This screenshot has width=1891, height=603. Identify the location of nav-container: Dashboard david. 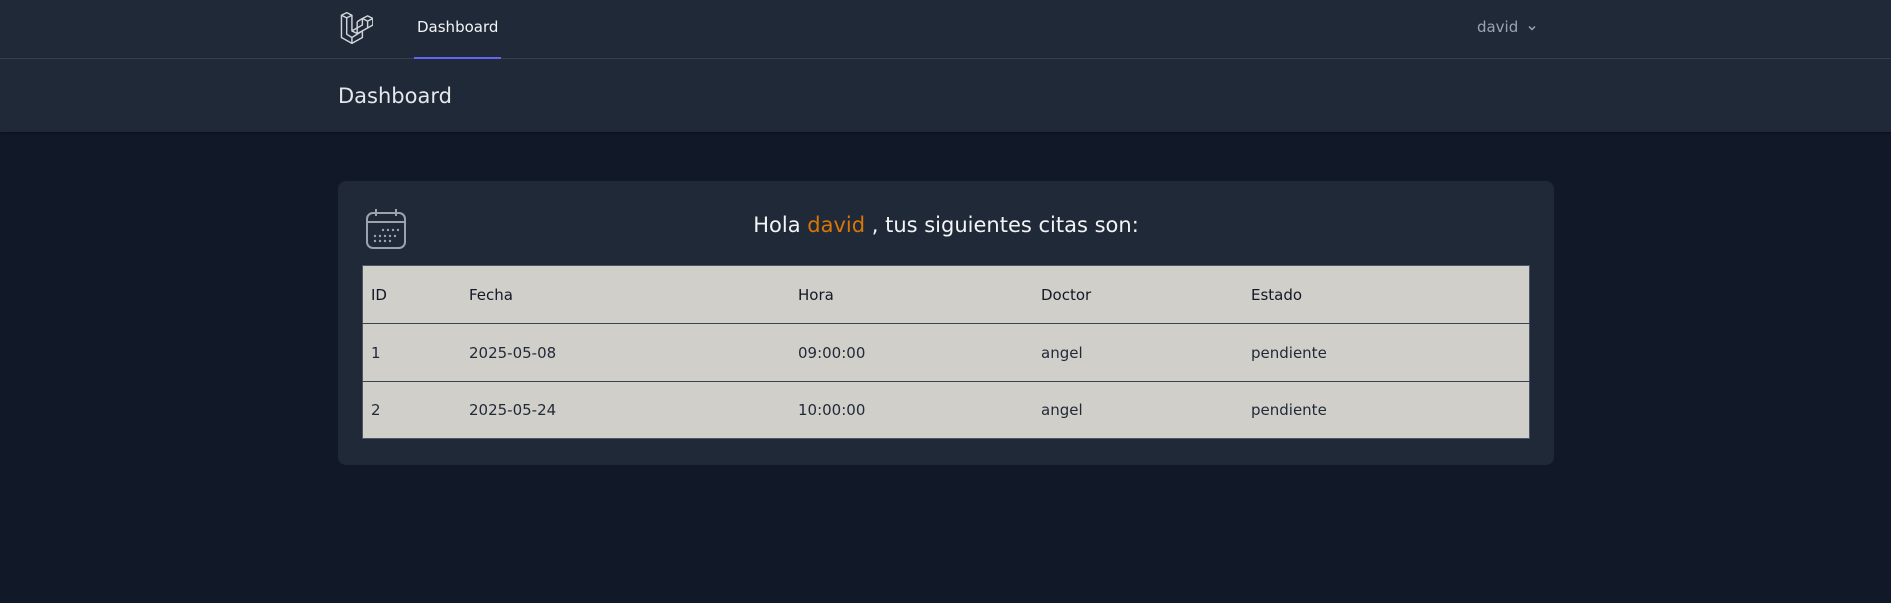
(945, 29).